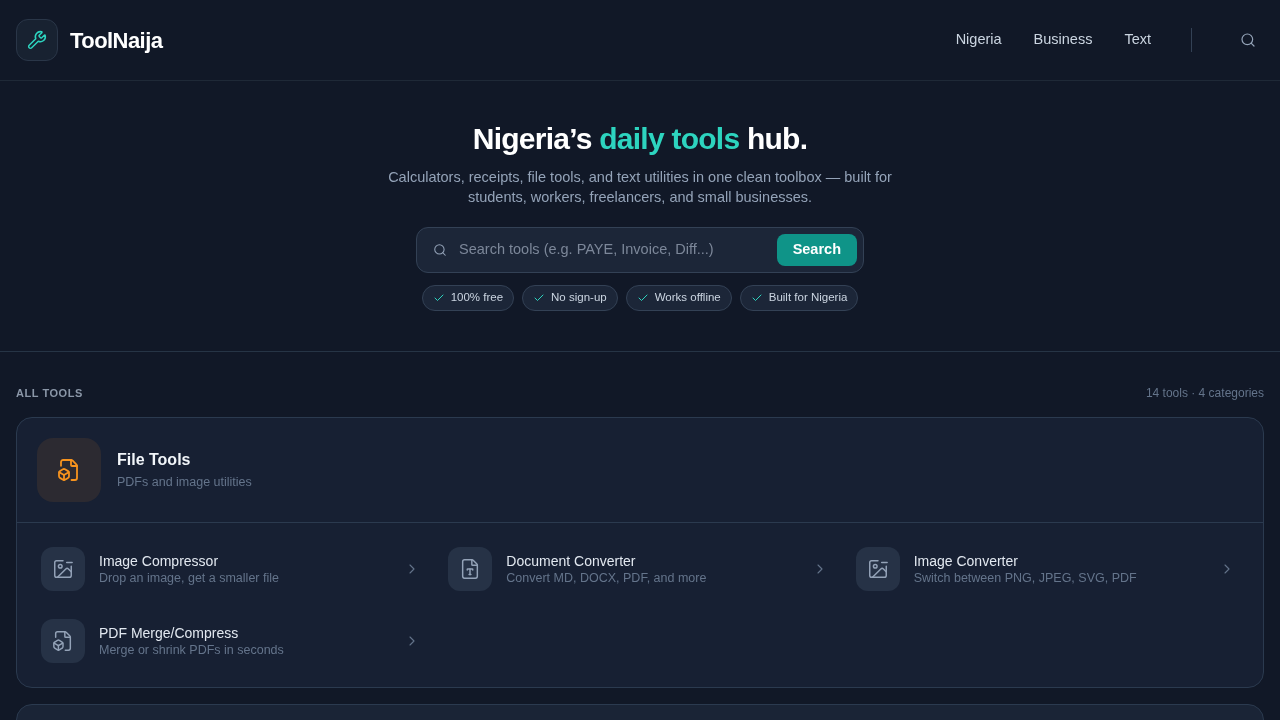  Describe the element at coordinates (652, 560) in the screenshot. I see `tool-title: Document Converter` at that location.